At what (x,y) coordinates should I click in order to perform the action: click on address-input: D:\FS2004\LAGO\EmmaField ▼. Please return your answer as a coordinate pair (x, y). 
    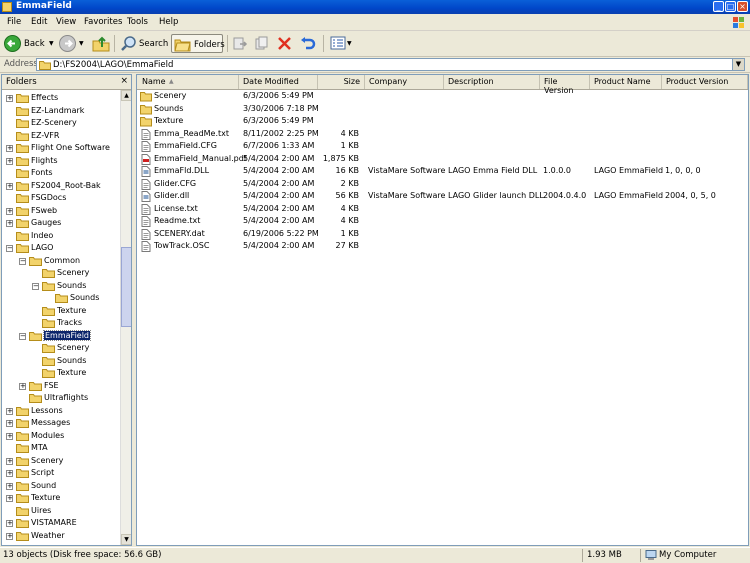
    Looking at the image, I should click on (390, 64).